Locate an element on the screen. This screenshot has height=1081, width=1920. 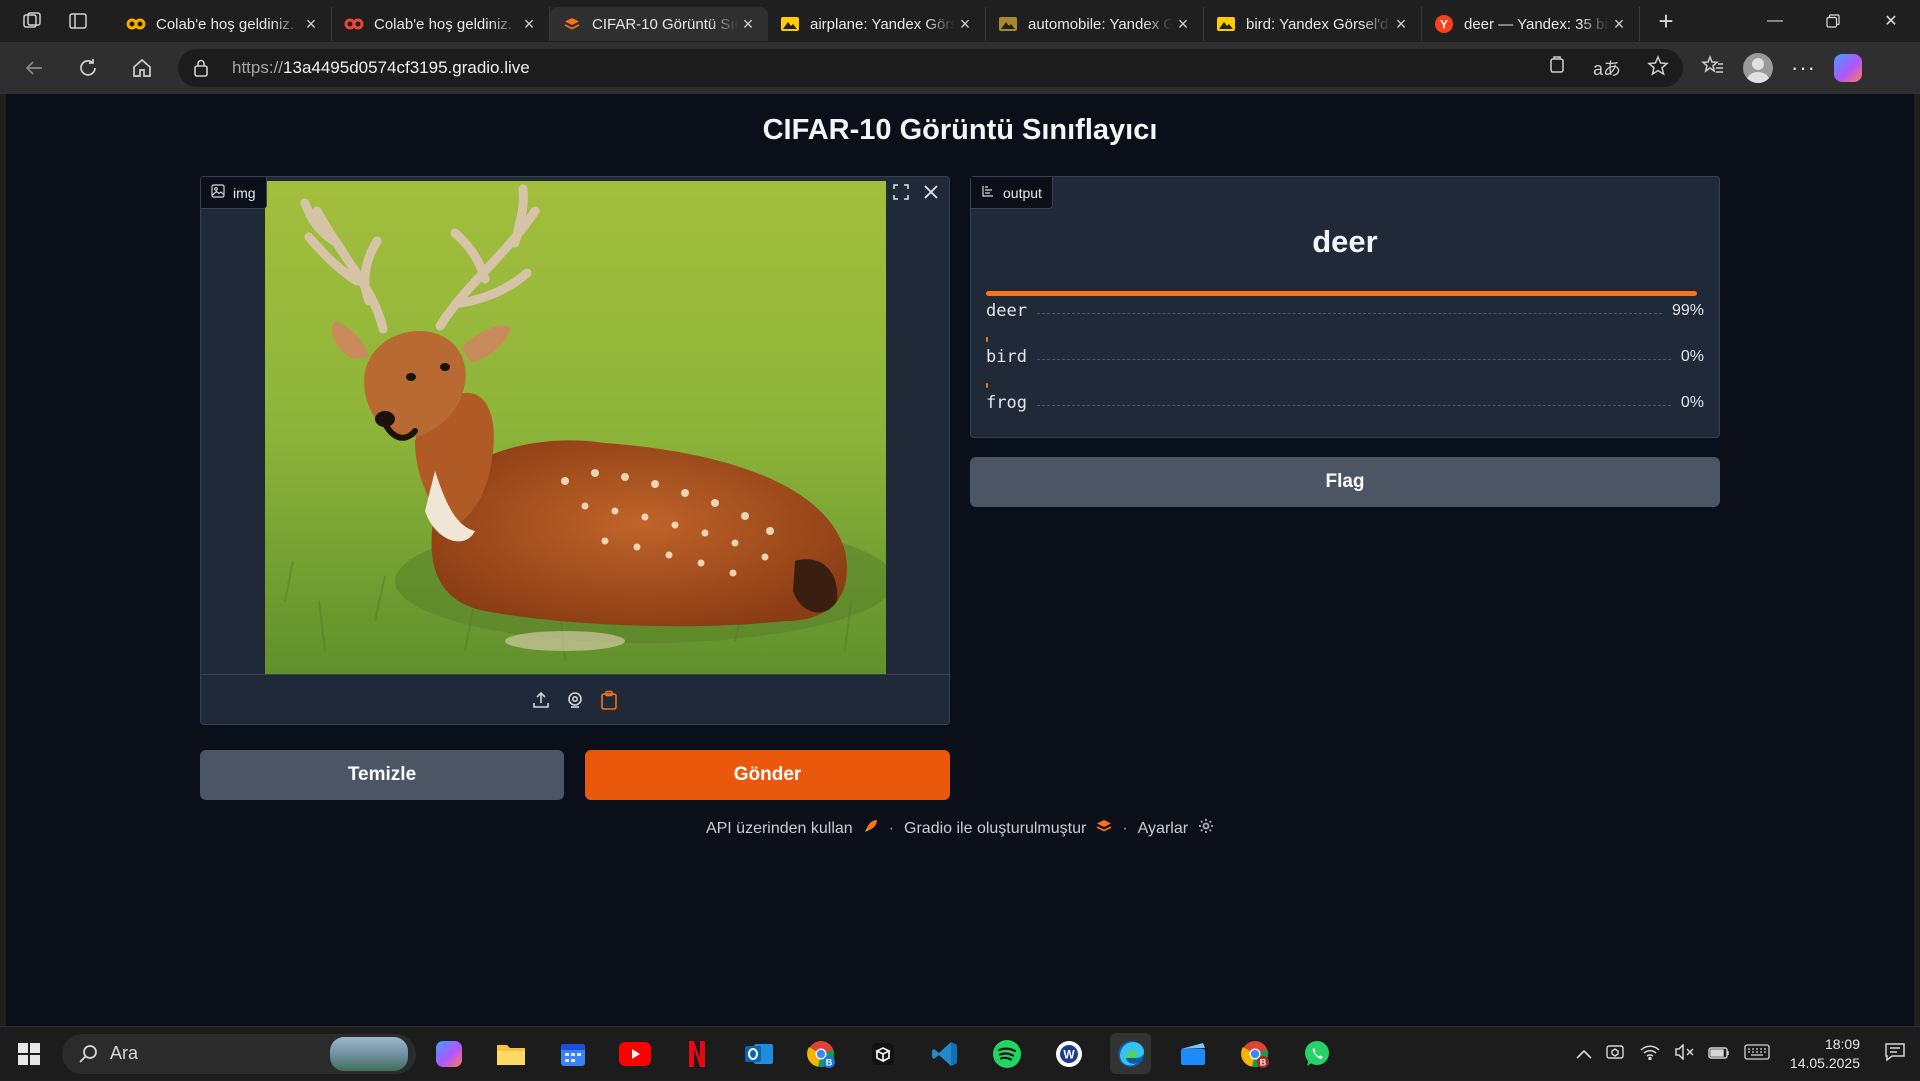
class-label: frog is located at coordinates (1006, 403).